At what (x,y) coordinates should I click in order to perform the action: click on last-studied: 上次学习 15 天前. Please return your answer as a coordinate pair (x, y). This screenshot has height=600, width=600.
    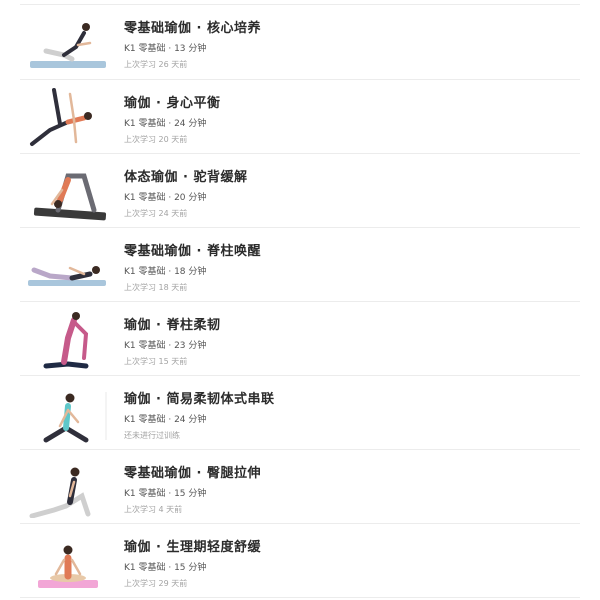
    Looking at the image, I should click on (156, 361).